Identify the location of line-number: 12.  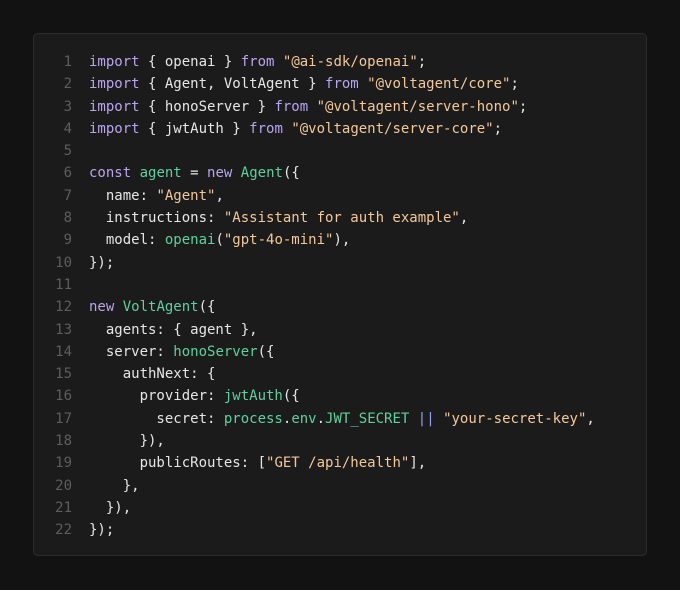
(63, 307).